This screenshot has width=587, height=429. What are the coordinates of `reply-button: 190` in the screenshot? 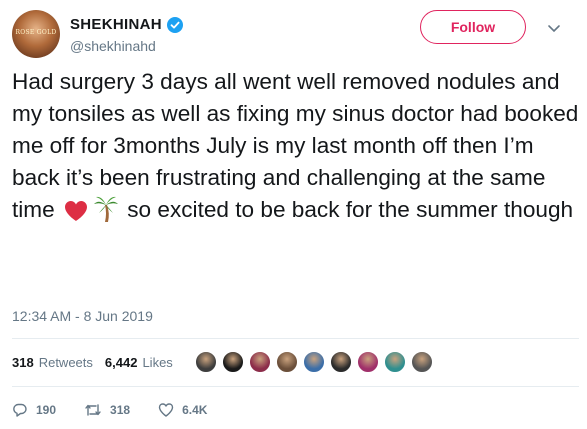 It's located at (34, 410).